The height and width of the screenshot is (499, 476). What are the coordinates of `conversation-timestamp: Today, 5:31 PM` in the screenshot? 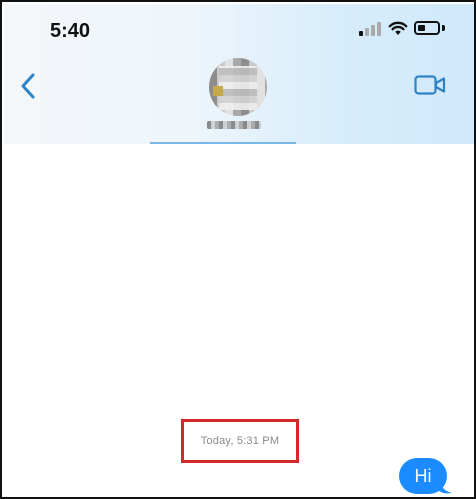 It's located at (240, 441).